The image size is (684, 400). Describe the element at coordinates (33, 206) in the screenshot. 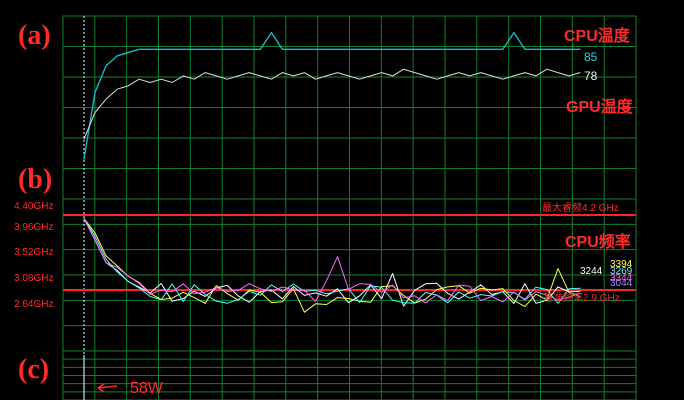

I see `y-tick-label-4-40: 4.40GHz` at that location.